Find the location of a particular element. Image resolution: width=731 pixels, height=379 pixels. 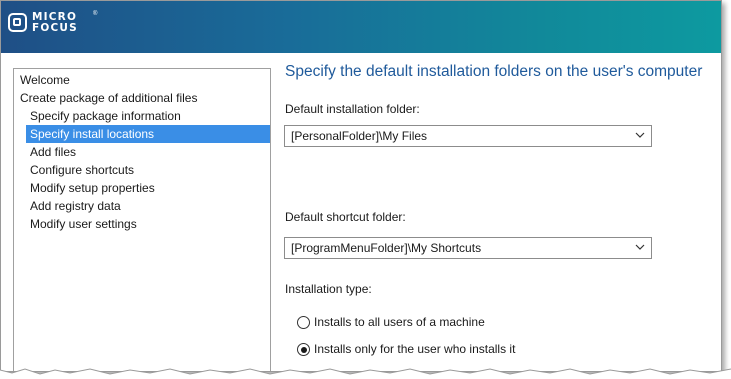

nav-item-welcome: Welcome is located at coordinates (45, 80).